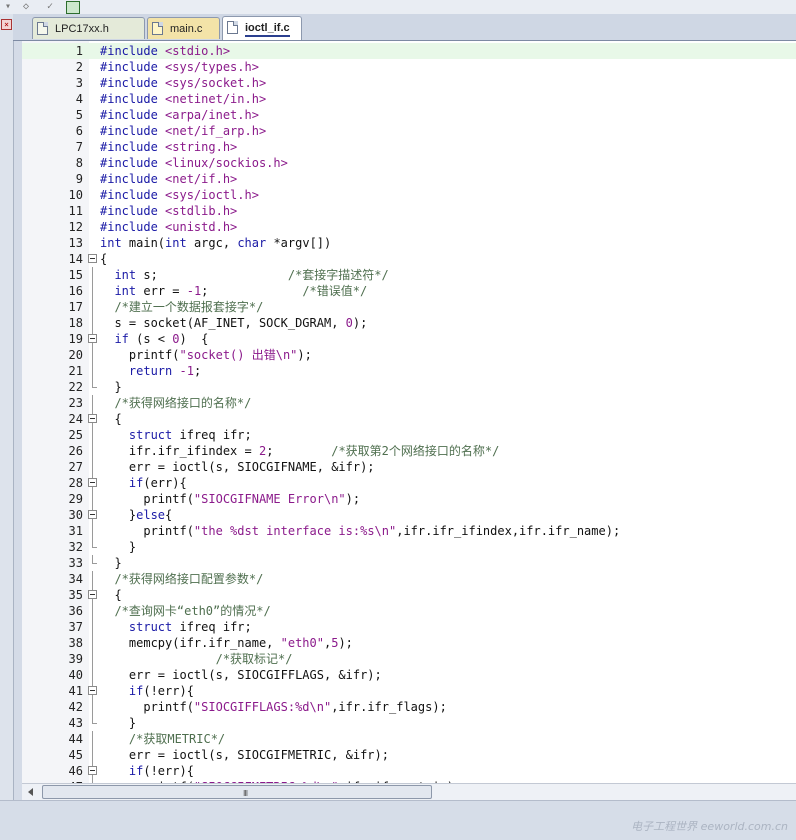 This screenshot has height=840, width=796. I want to click on close-icon: ×, so click(6, 24).